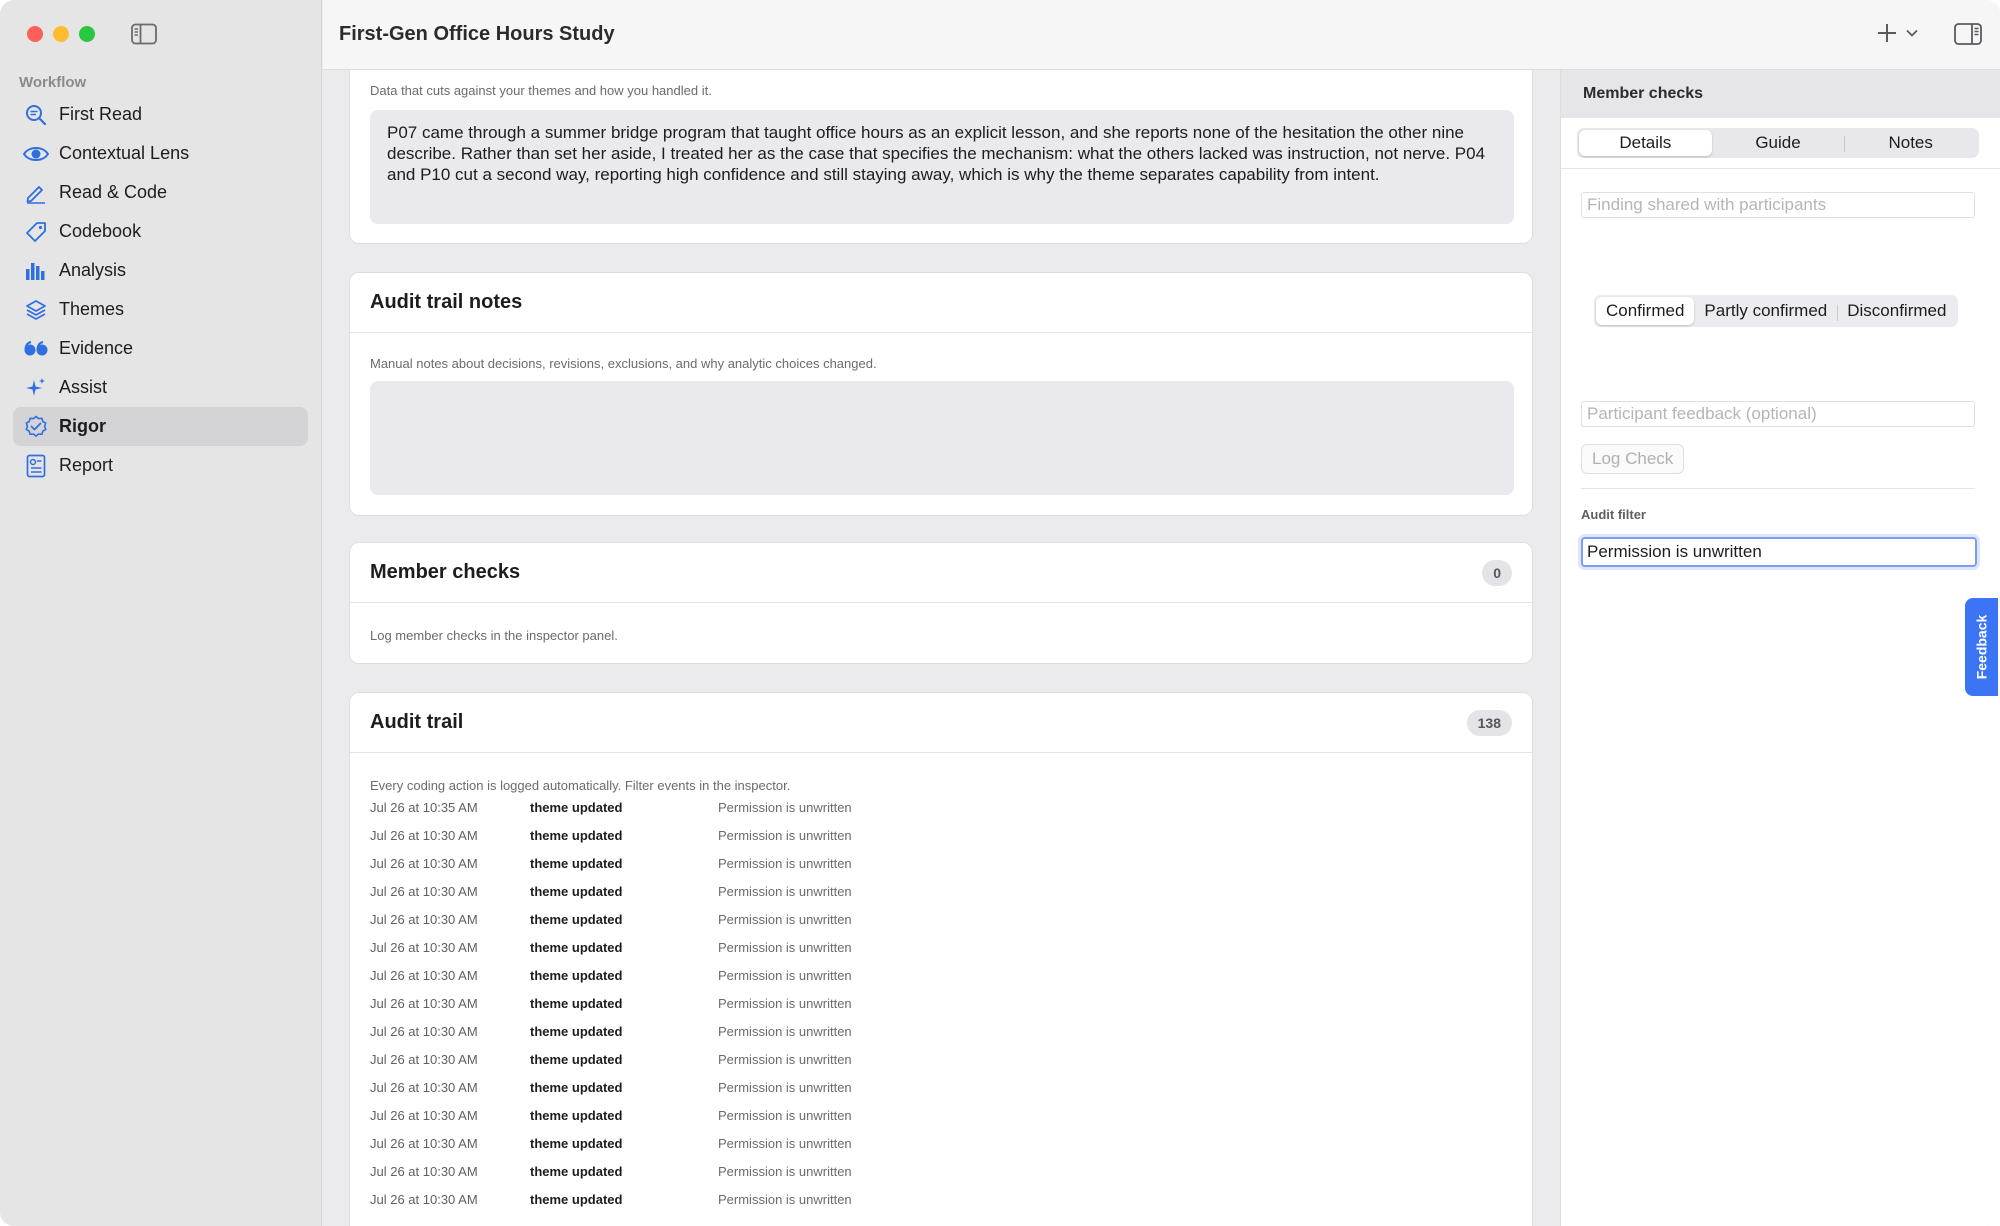  What do you see at coordinates (160, 348) in the screenshot?
I see `sidebar-item-evidence: Evidence` at bounding box center [160, 348].